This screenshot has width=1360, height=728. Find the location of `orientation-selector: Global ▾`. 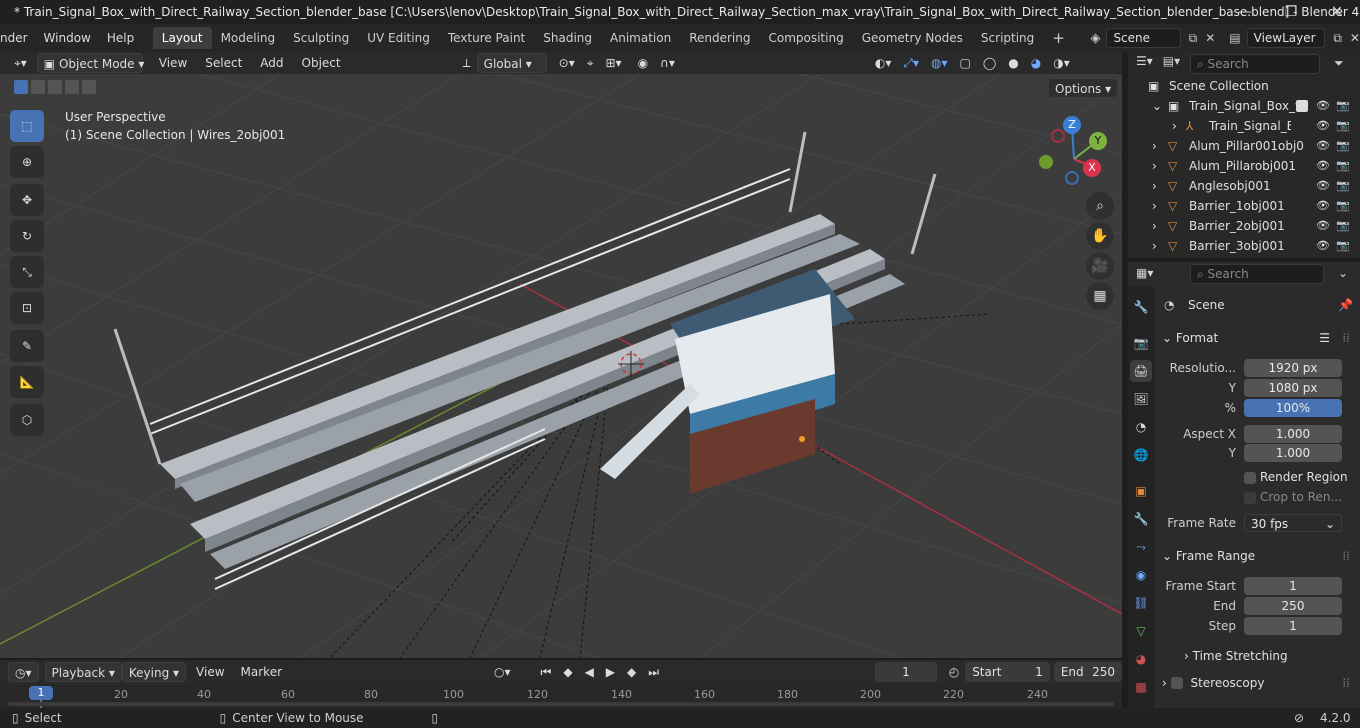

orientation-selector: Global ▾ is located at coordinates (511, 63).